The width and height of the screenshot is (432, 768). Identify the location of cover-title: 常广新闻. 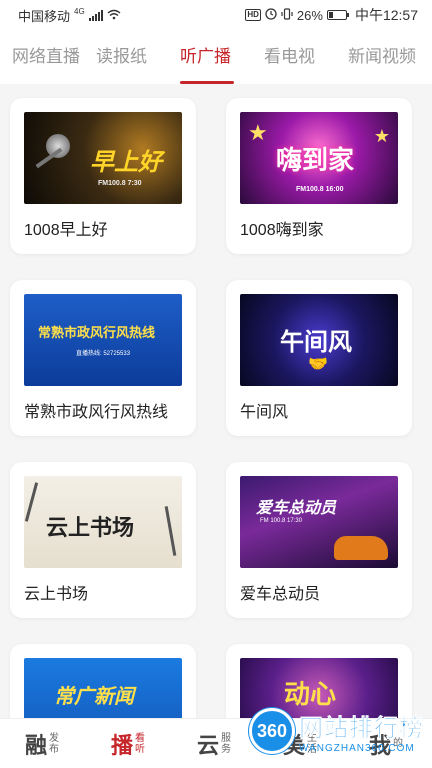
(94, 697).